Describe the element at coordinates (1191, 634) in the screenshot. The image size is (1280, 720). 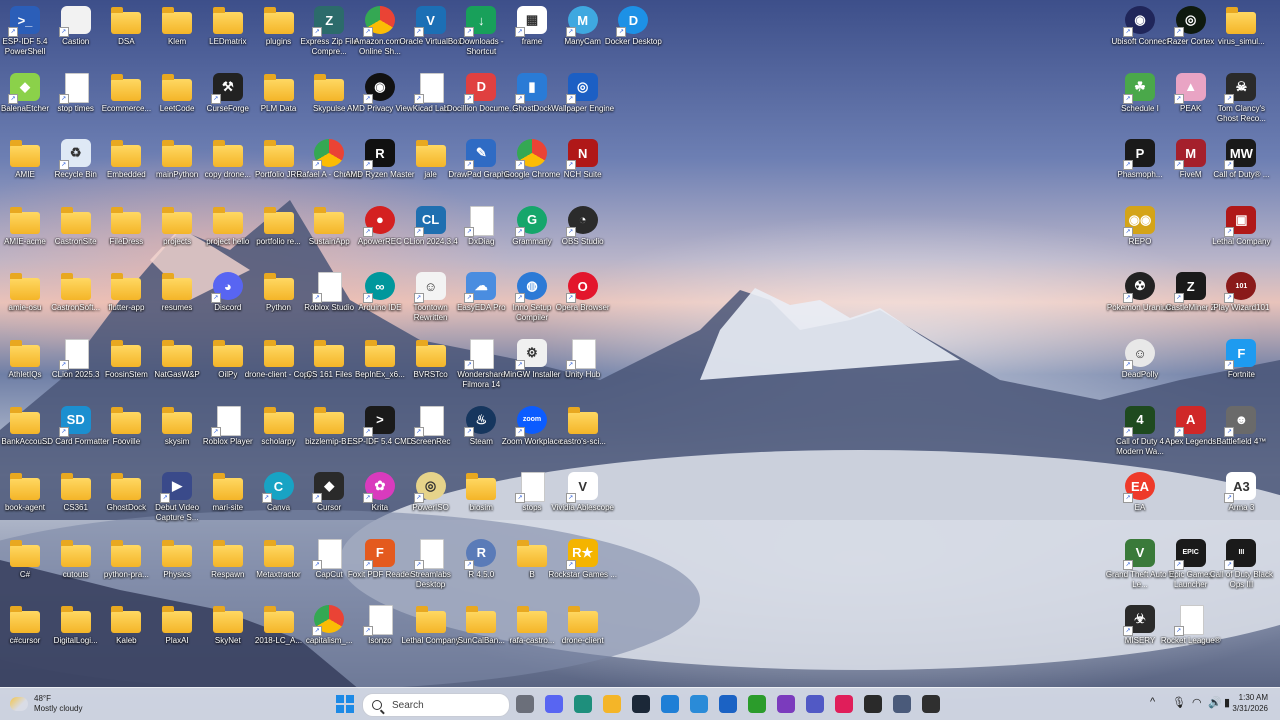
I see `desktop-icon: ↗ Rocket League®` at that location.